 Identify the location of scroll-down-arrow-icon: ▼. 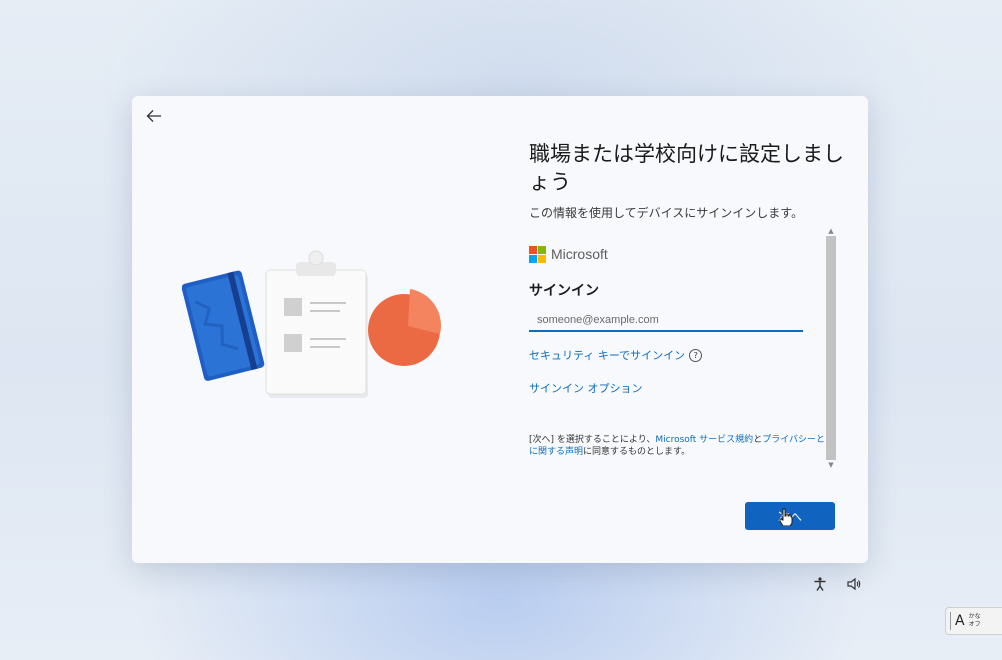
(831, 465).